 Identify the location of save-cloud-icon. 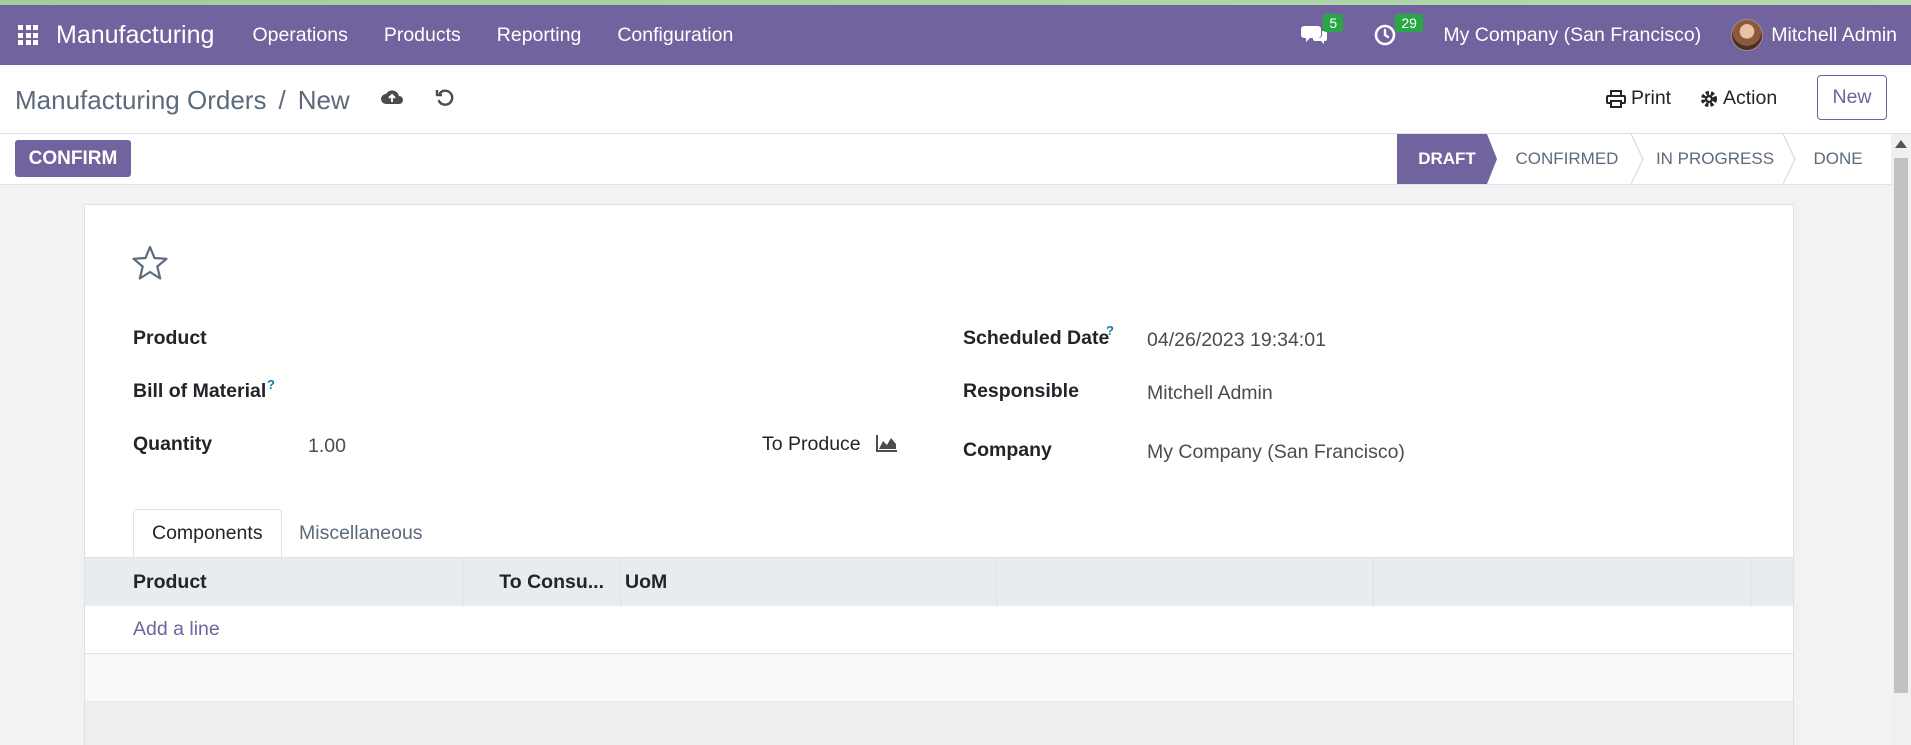
(392, 98).